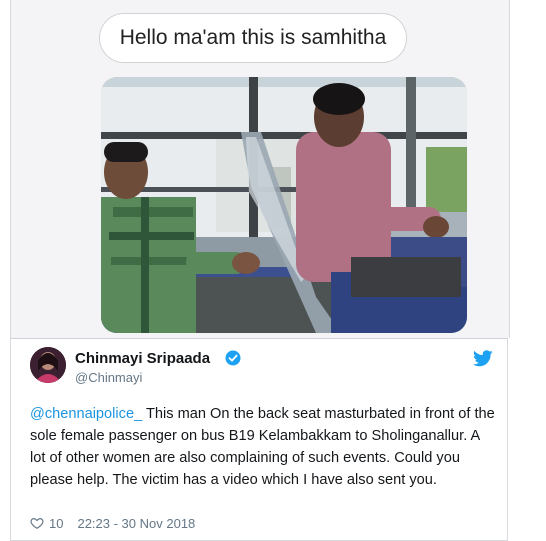  Describe the element at coordinates (142, 358) in the screenshot. I see `author-name: Chinmayi Sripaada` at that location.